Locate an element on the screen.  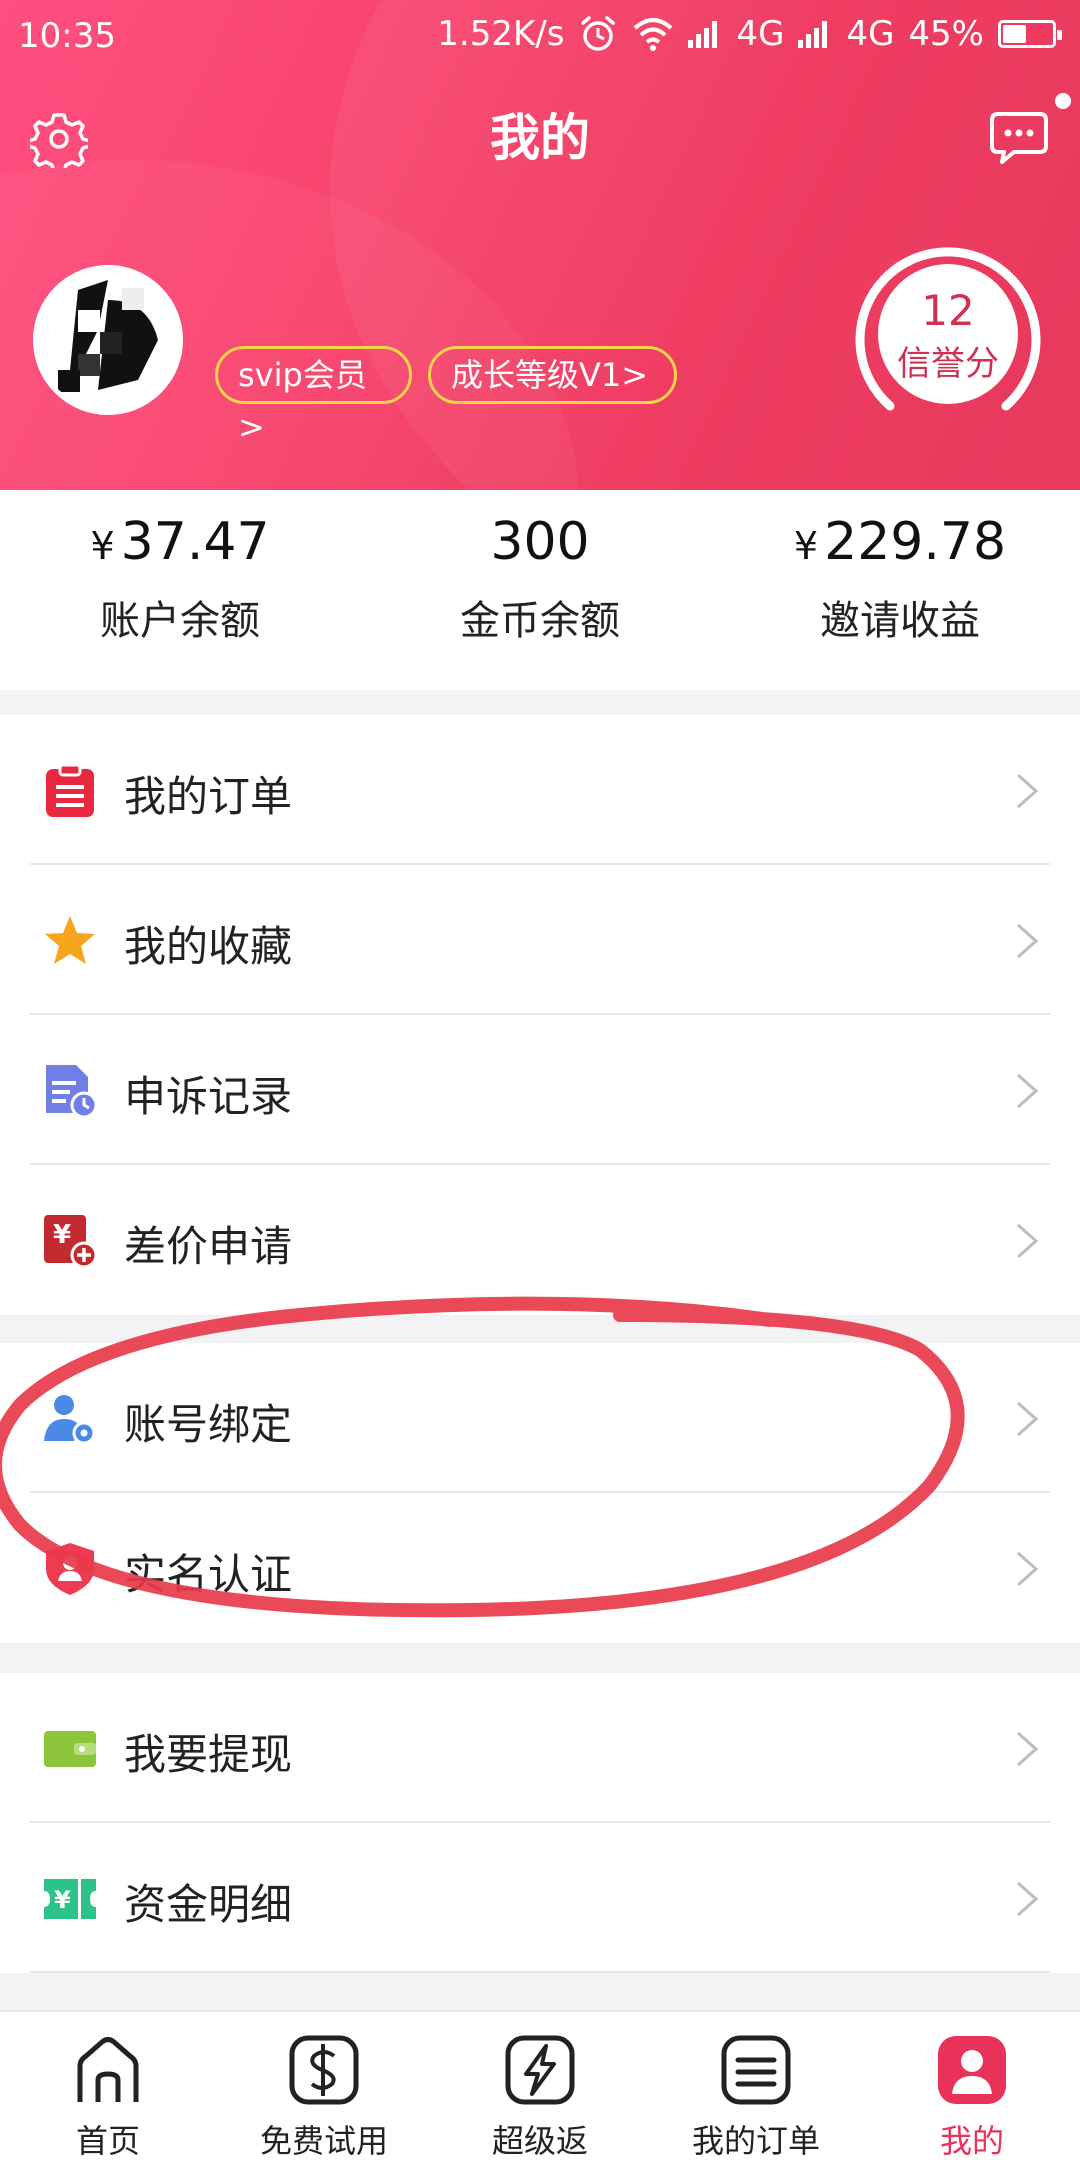
stat-value: 300 is located at coordinates (540, 542).